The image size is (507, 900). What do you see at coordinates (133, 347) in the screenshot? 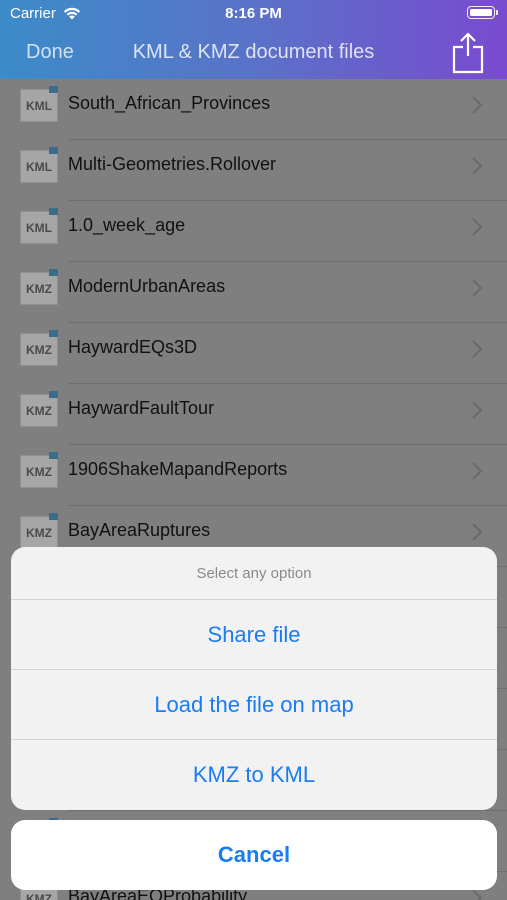
I see `file-name: HaywardEQs3D` at bounding box center [133, 347].